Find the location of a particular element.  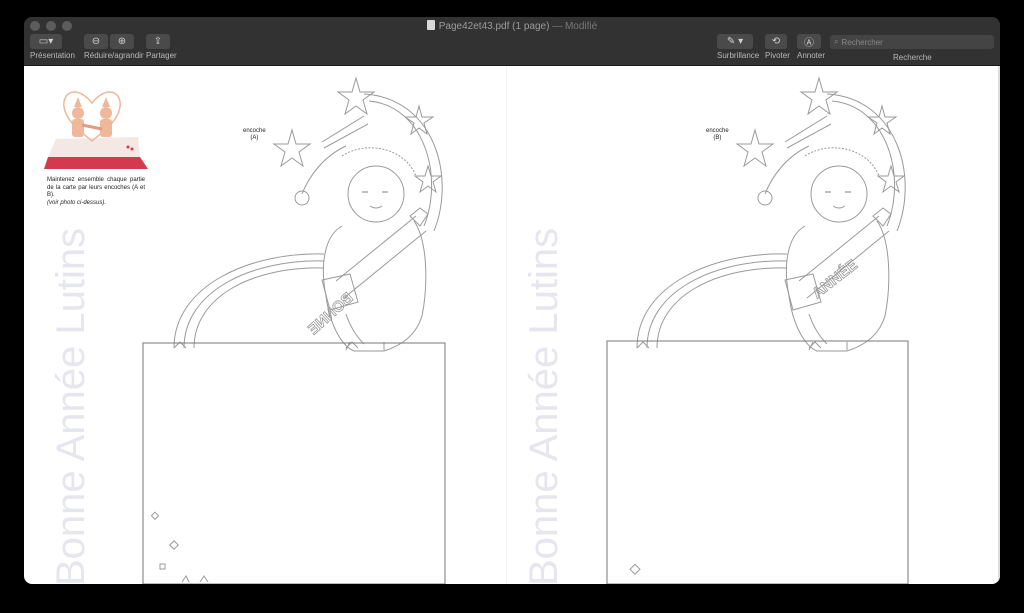

zoom-in-button: ⊕ is located at coordinates (122, 41).